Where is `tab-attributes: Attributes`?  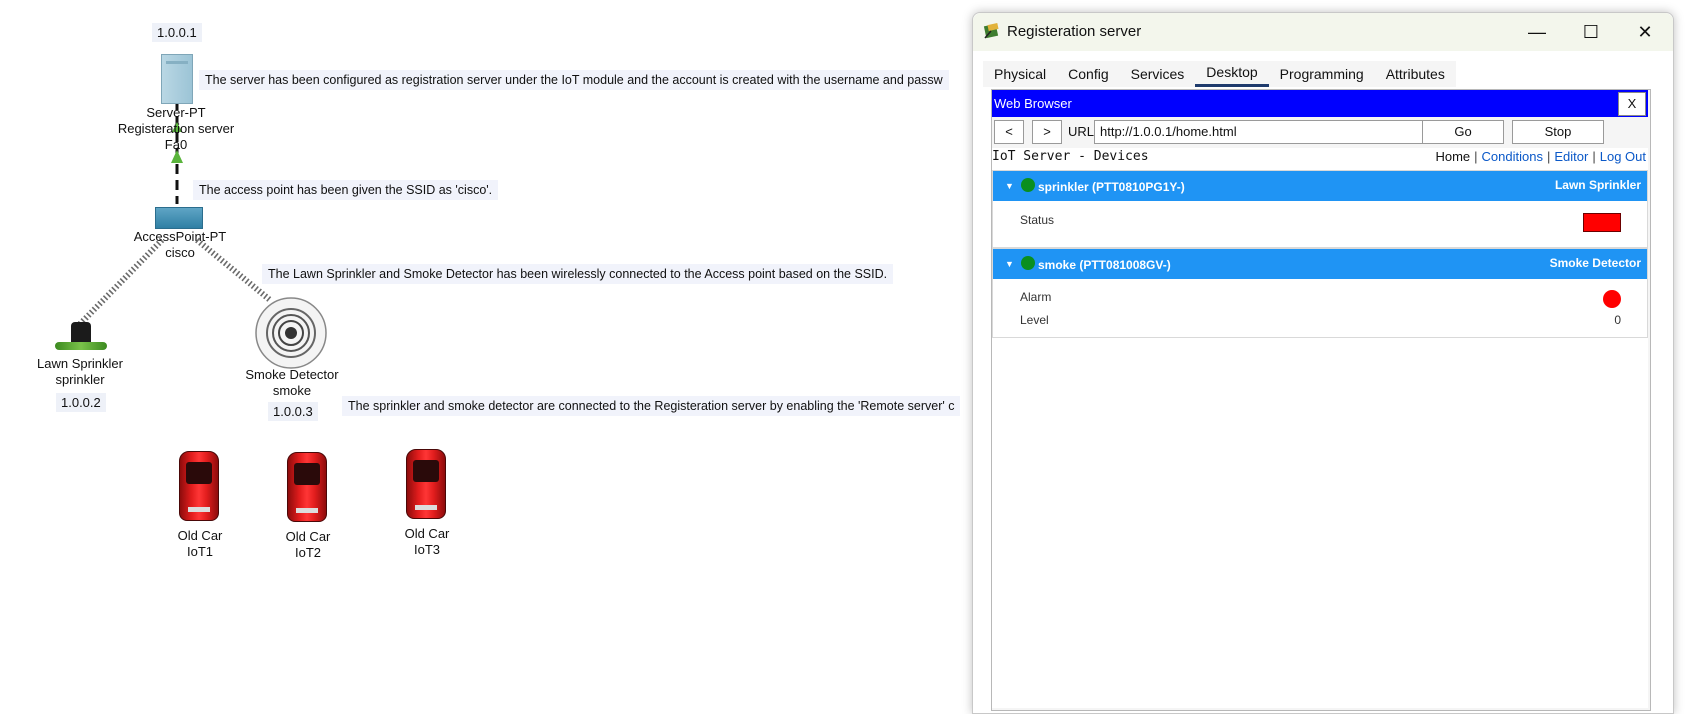
tab-attributes: Attributes is located at coordinates (1415, 74).